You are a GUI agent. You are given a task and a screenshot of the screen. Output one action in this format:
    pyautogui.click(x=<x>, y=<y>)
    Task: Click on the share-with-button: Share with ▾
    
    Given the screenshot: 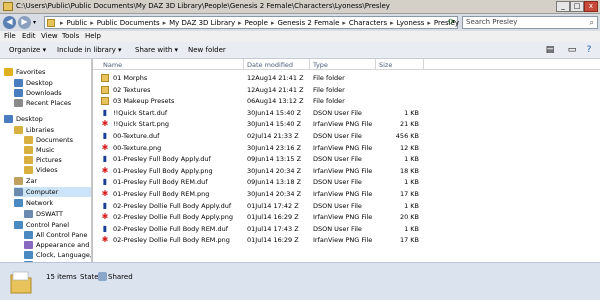 What is the action you would take?
    pyautogui.click(x=156, y=50)
    